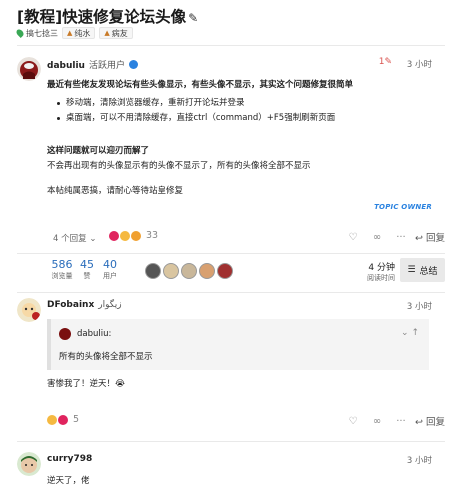  I want to click on topic-summary: 586 浏览量 45 赞 40 用户 4 分钟 阅读时间 ☰ 总结, so click(246, 274).